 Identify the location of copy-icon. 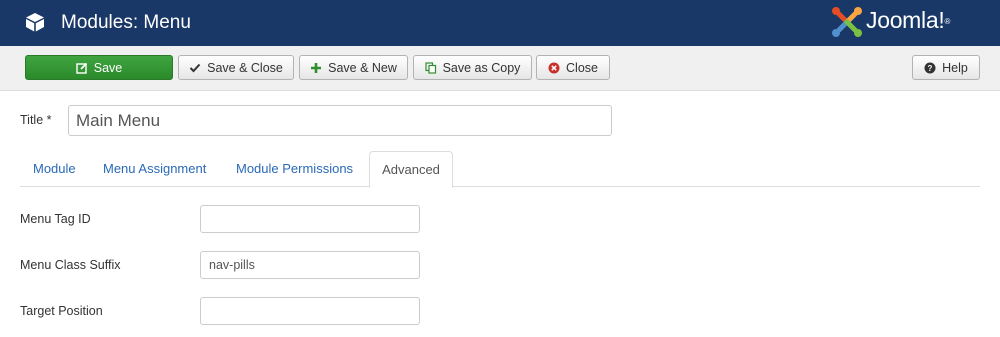
(430, 67).